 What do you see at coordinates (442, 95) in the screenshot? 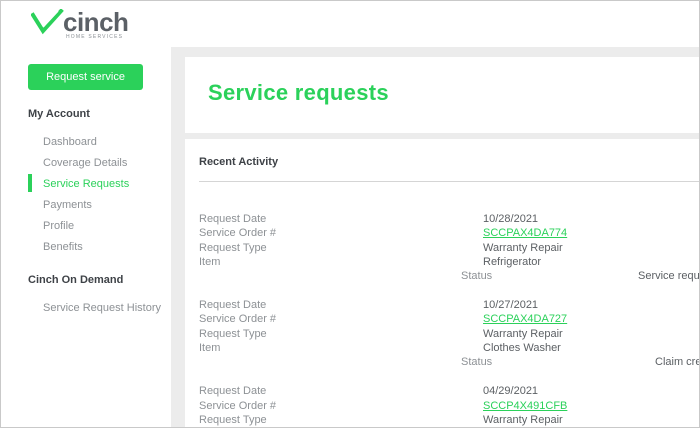
I see `title-card: Service requests` at bounding box center [442, 95].